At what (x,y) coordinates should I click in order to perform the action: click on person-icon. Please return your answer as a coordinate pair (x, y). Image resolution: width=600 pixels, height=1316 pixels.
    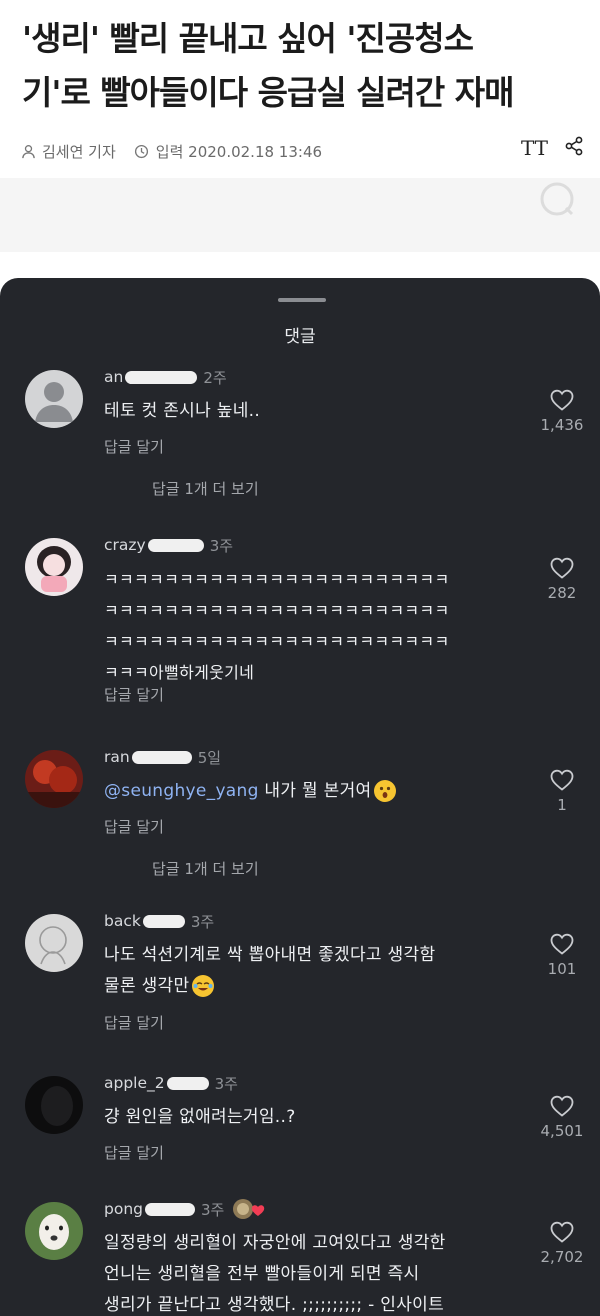
    Looking at the image, I should click on (28, 151).